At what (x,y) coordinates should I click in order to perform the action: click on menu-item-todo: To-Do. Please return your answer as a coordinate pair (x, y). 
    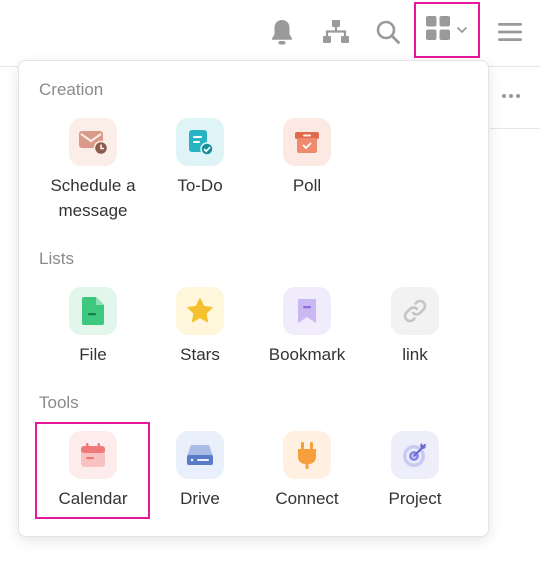
    Looking at the image, I should click on (200, 158).